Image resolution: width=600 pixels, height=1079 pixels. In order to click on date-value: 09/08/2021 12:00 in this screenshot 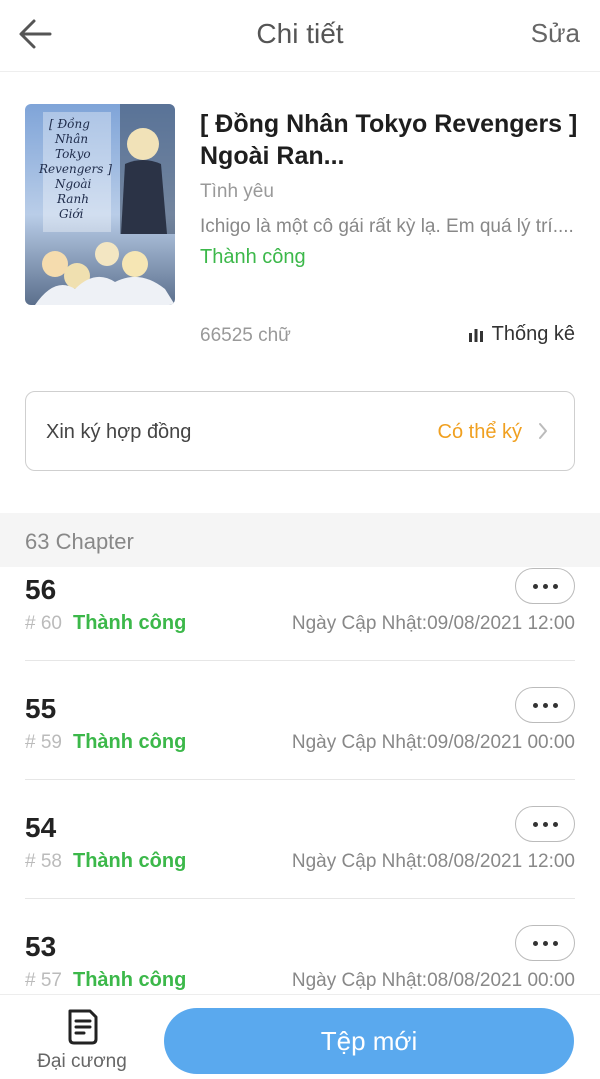, I will do `click(501, 623)`.